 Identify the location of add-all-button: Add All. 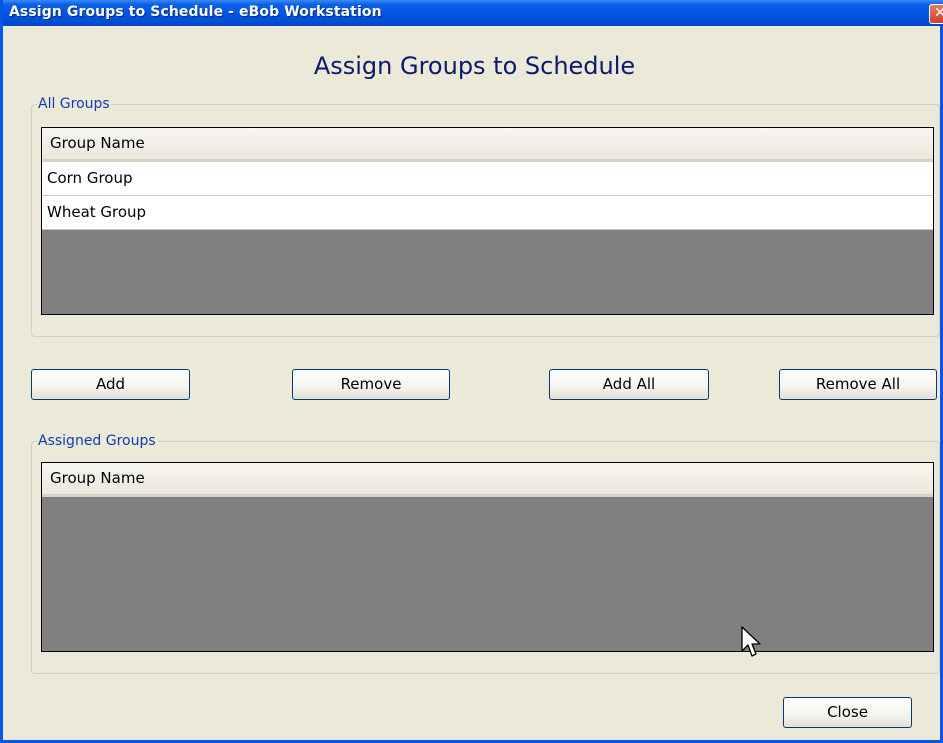
(629, 384).